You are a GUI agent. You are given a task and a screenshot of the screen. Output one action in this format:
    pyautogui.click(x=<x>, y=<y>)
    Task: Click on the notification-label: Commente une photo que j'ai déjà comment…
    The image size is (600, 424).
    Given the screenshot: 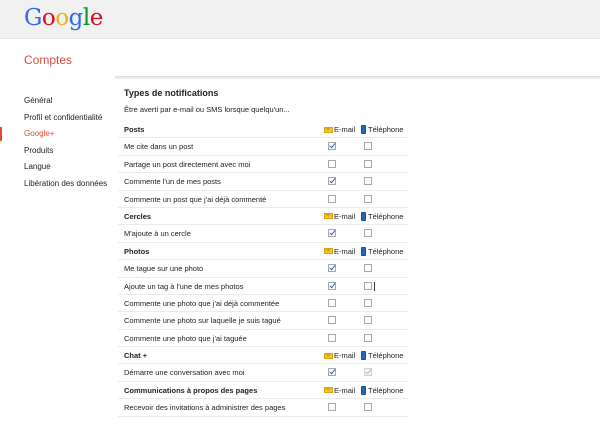 What is the action you would take?
    pyautogui.click(x=202, y=303)
    